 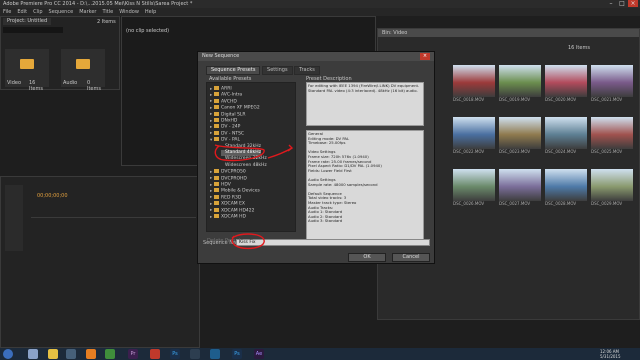 I want to click on red-annotation-overlay, so click(x=254, y=197).